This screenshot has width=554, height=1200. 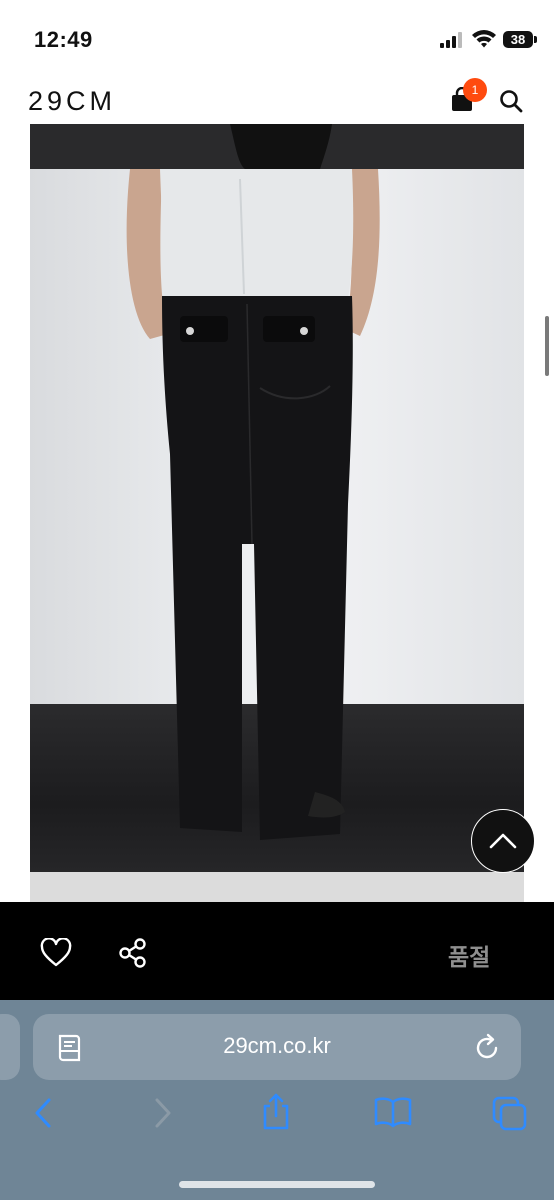 I want to click on back-chevron-icon, so click(x=43, y=1113).